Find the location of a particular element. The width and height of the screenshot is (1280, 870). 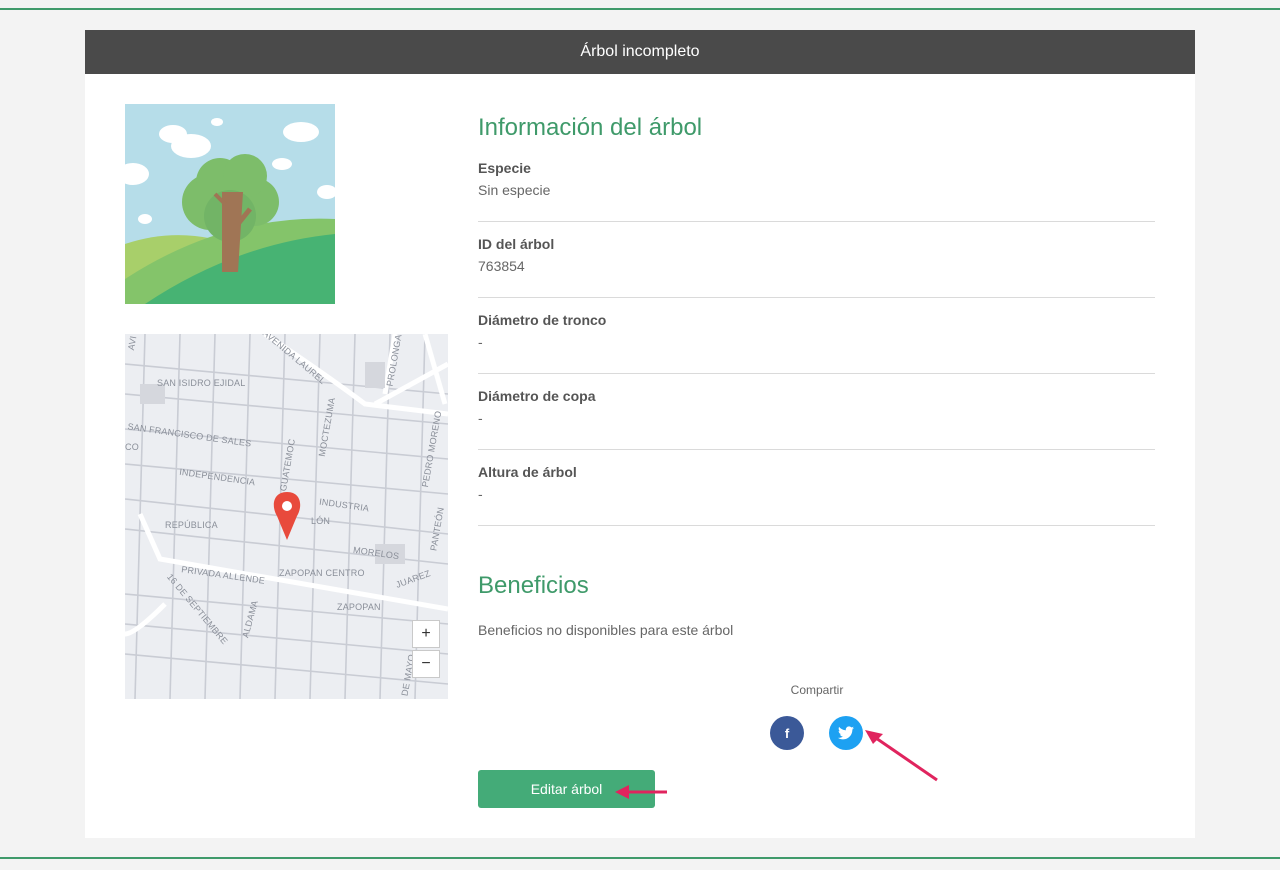

map-zoom-out-button: − is located at coordinates (426, 664).